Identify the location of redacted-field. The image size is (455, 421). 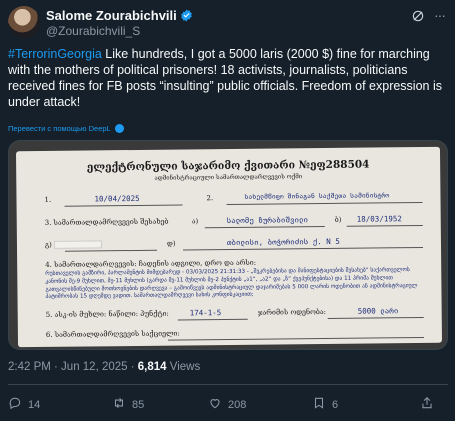
(78, 244).